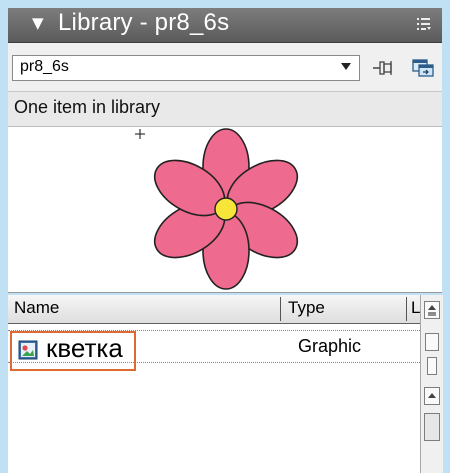 The image size is (450, 473). What do you see at coordinates (217, 209) in the screenshot?
I see `flower-preview-graphic` at bounding box center [217, 209].